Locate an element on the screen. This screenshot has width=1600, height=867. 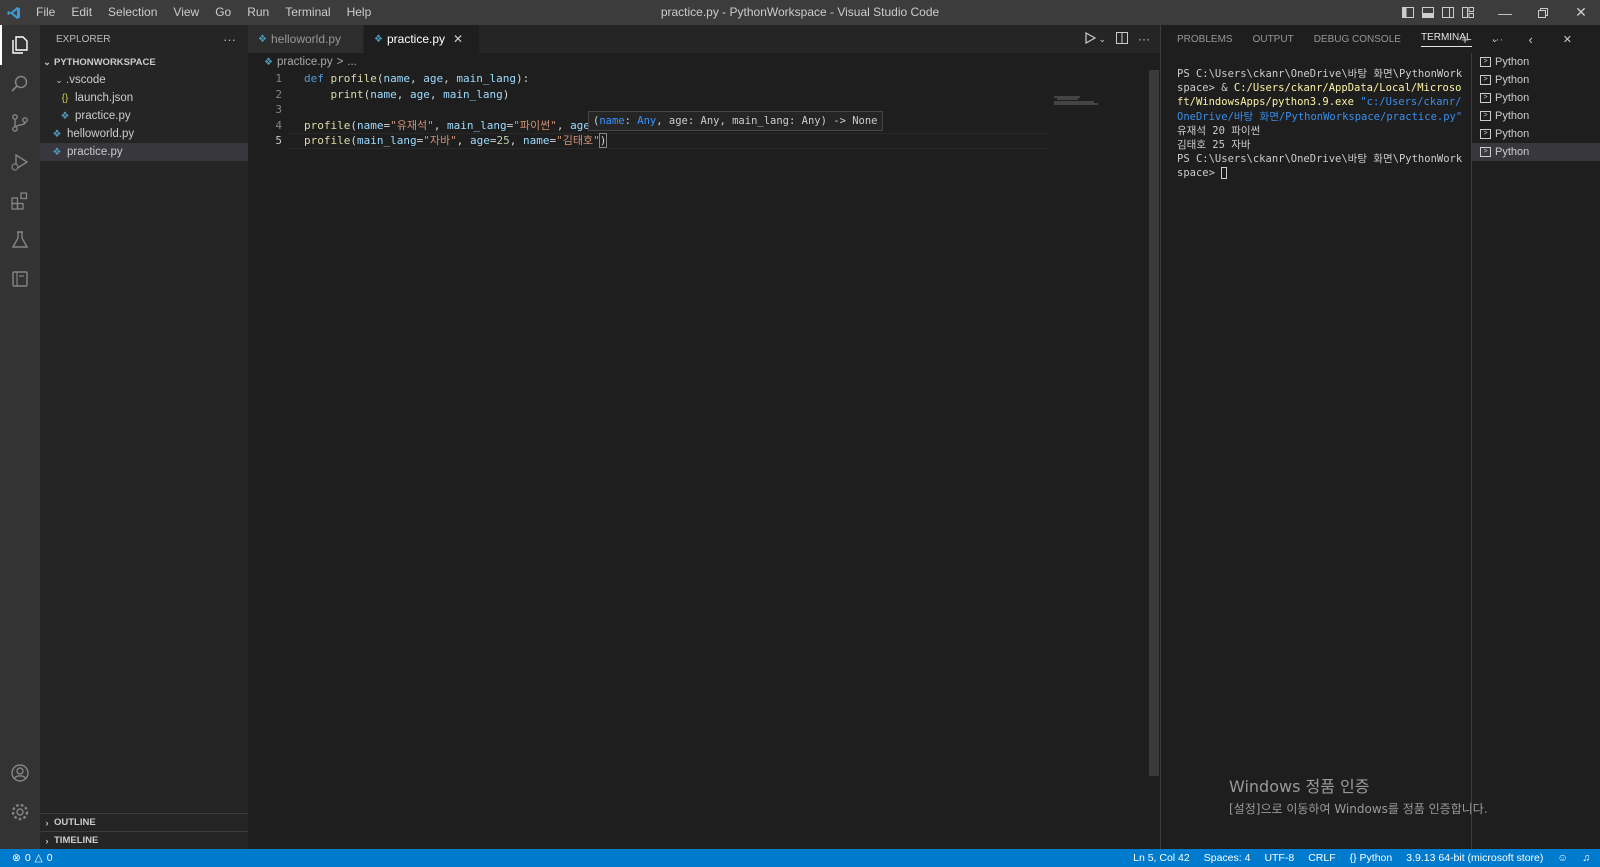
warning-count: 0 is located at coordinates (49, 858).